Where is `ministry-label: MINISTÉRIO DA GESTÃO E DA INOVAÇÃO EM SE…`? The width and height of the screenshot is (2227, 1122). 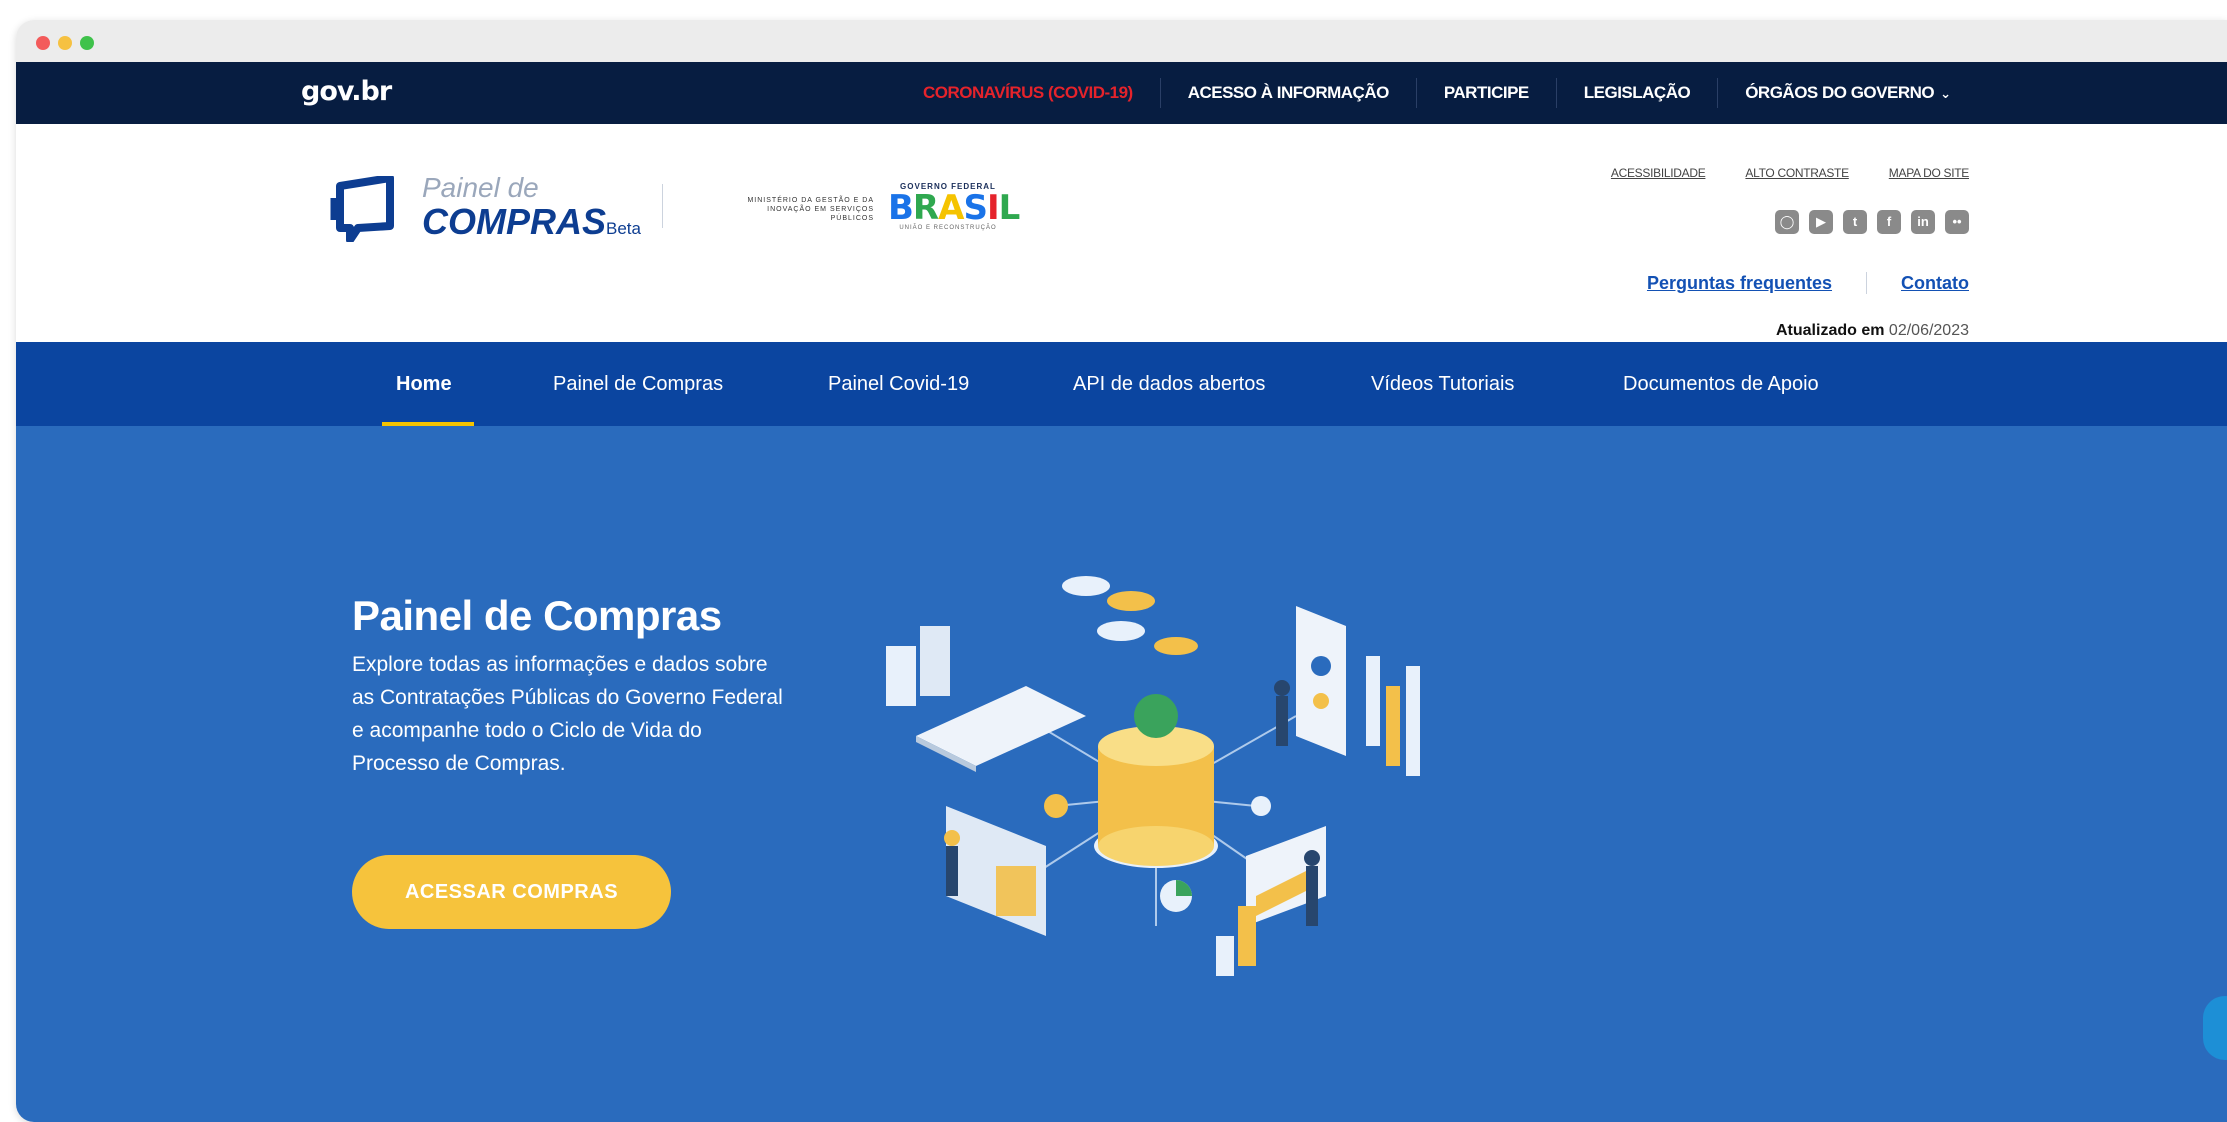
ministry-label: MINISTÉRIO DA GESTÃO E DA INOVAÇÃO EM SE… is located at coordinates (810, 209).